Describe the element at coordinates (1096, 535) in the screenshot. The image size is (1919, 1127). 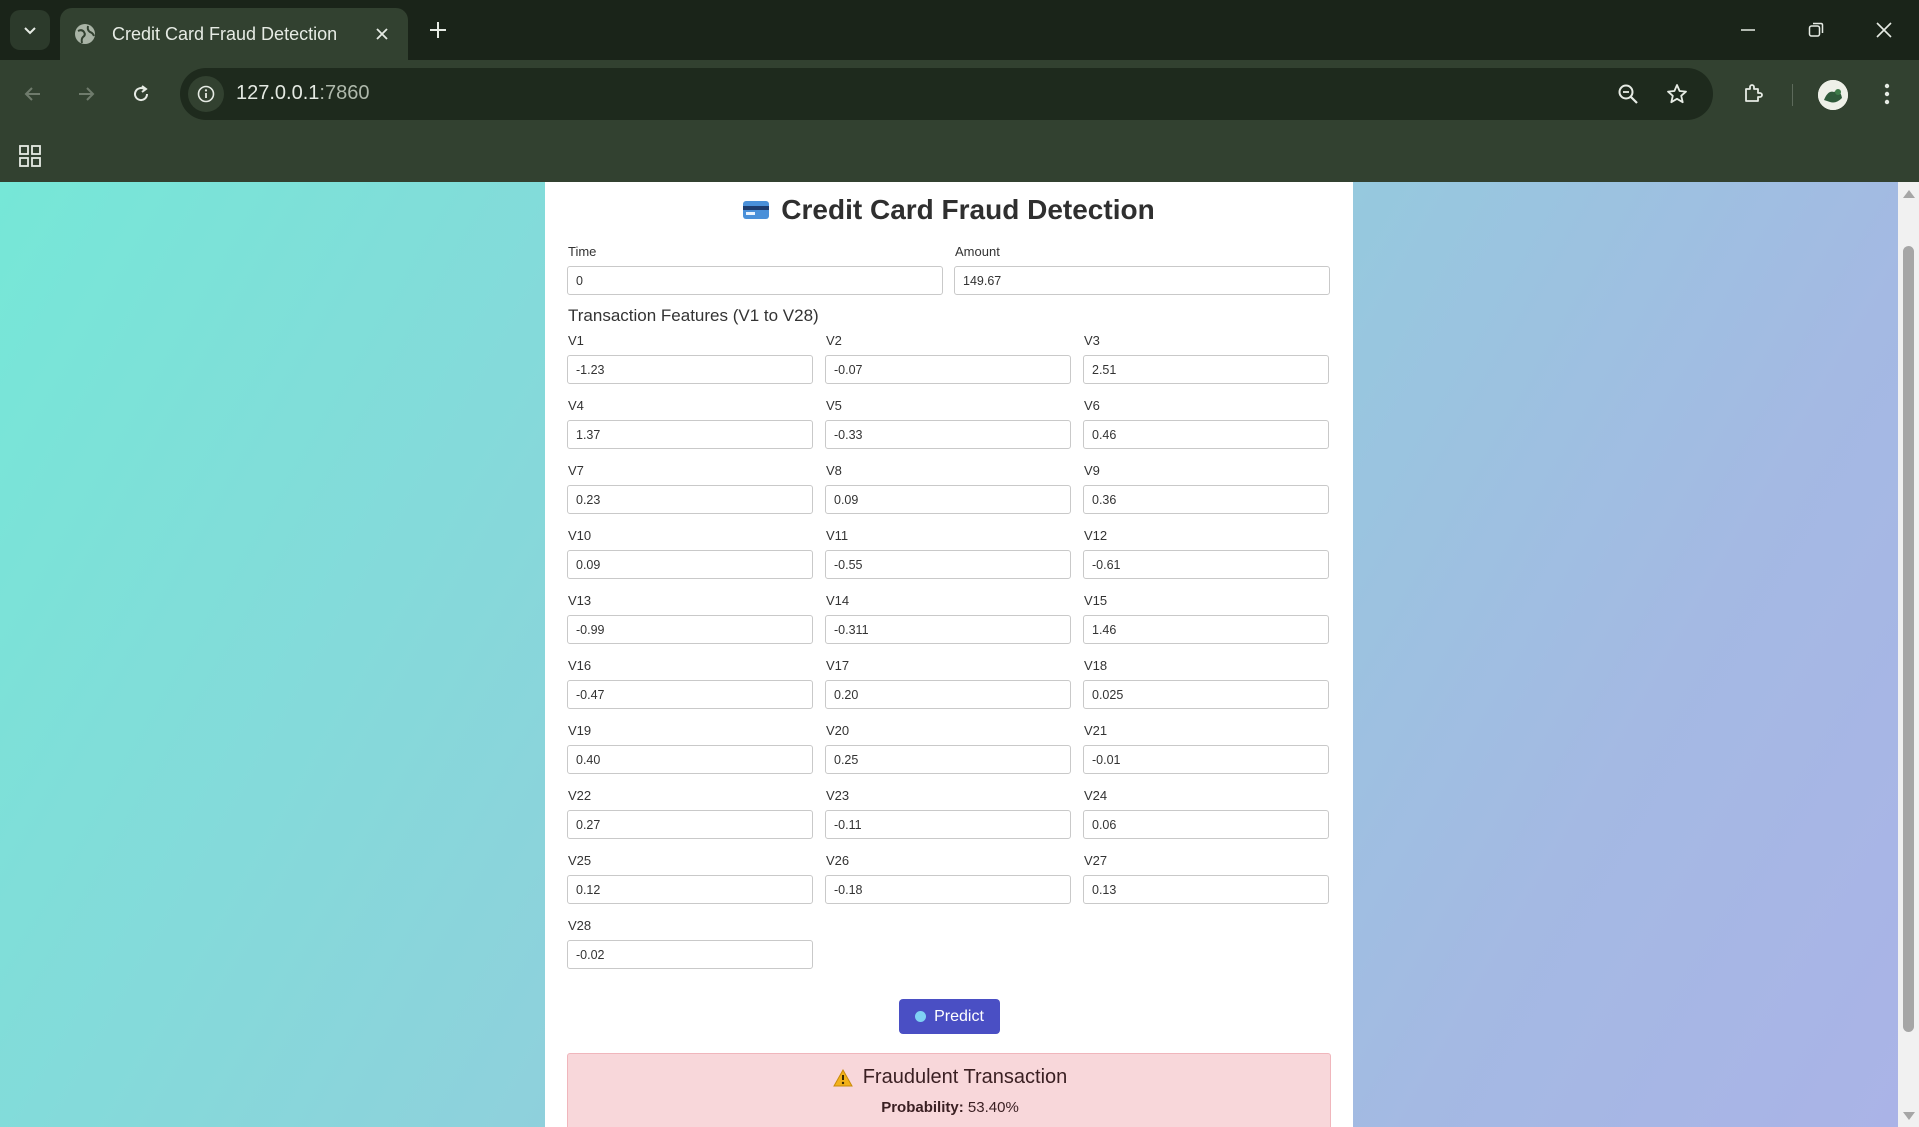
I see `feature-label: V12` at that location.